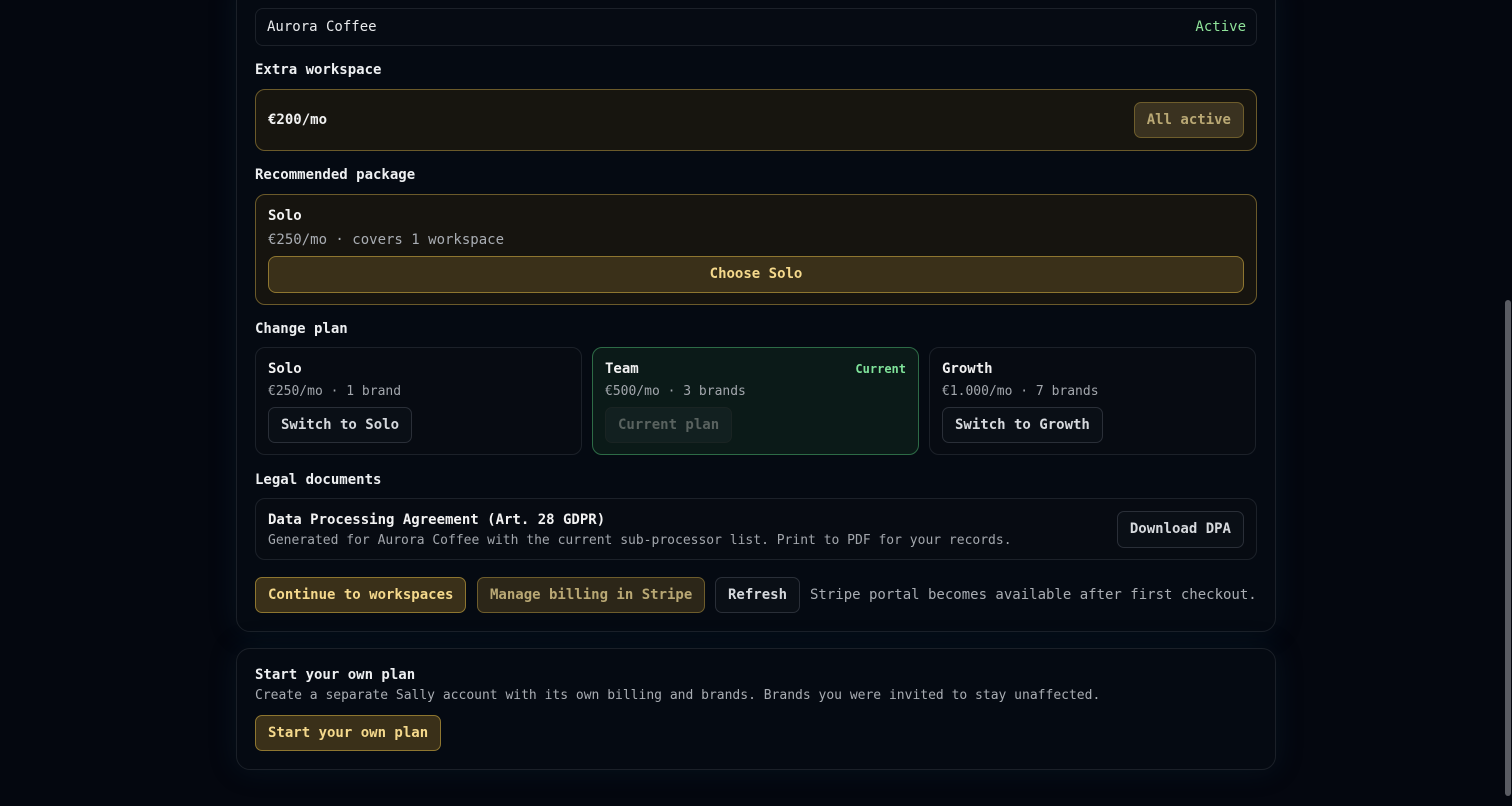 This screenshot has width=1512, height=806. I want to click on recommended-plan-description: €250/mo · covers 1 workspace, so click(386, 240).